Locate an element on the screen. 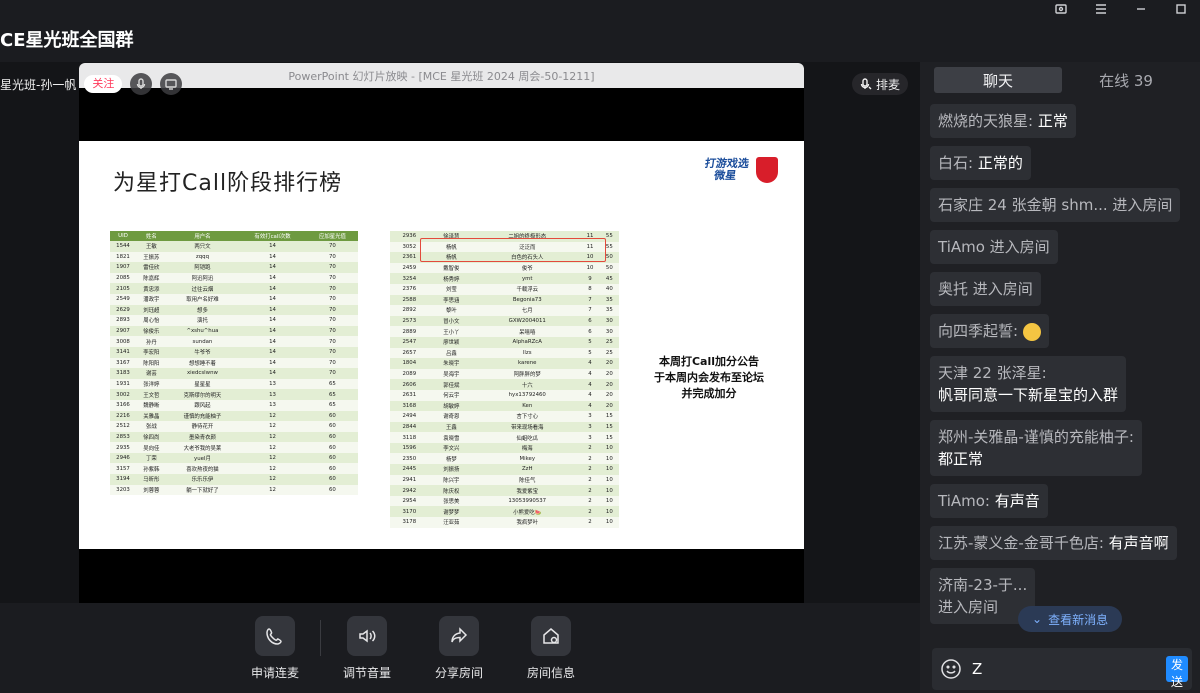 The width and height of the screenshot is (1200, 693). ctrl-label: 申请连麦 is located at coordinates (274, 673).